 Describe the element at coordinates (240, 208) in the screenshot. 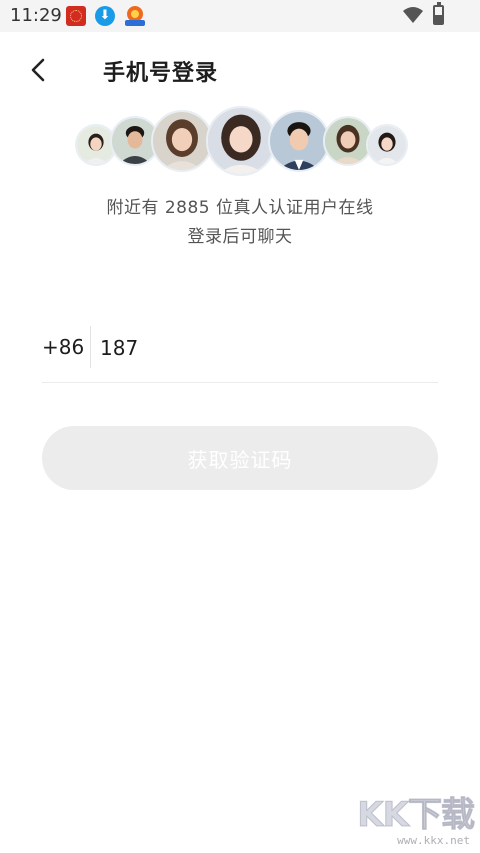

I see `nearby-users-text: 附近有 2885 位真人认证用户在线` at that location.